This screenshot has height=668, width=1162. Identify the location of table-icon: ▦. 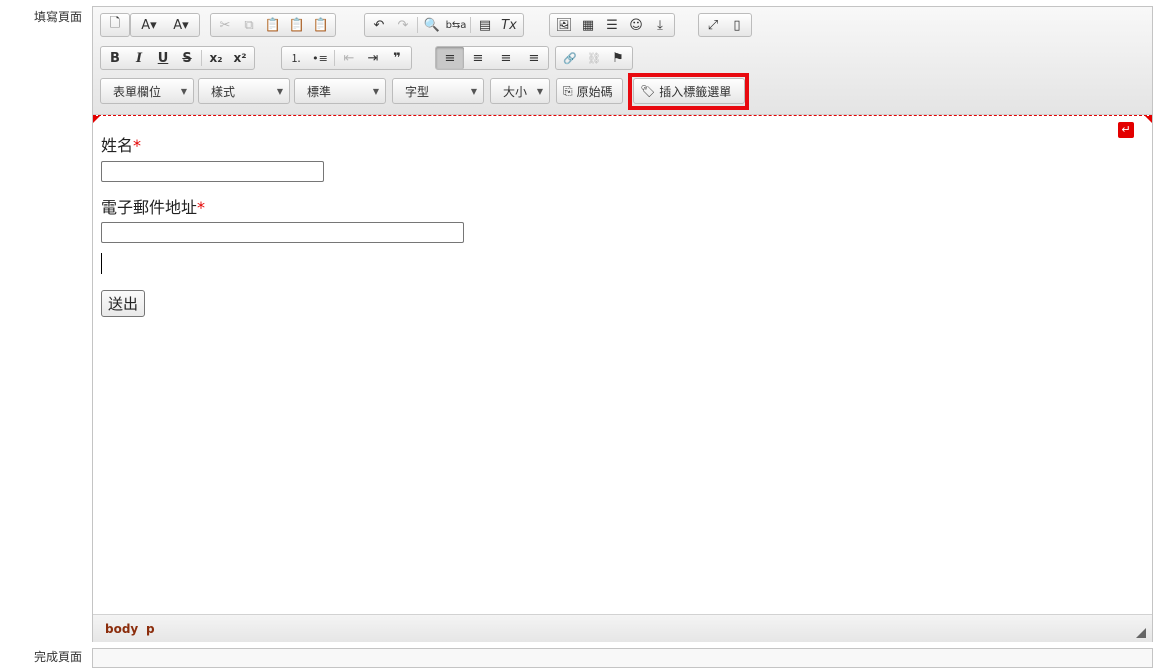
(588, 25).